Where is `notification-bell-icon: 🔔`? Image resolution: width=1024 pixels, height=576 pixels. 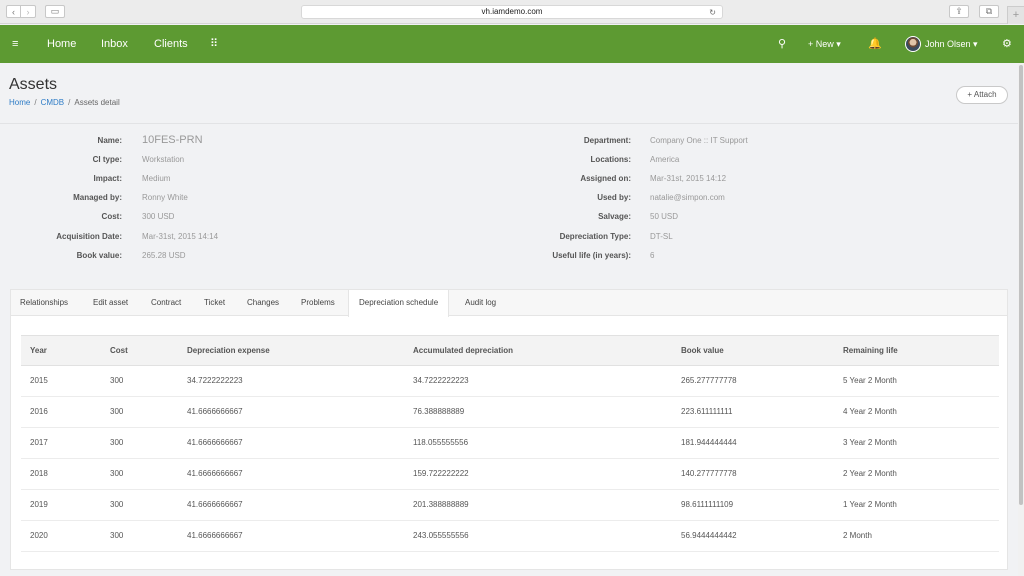
notification-bell-icon: 🔔 is located at coordinates (875, 44).